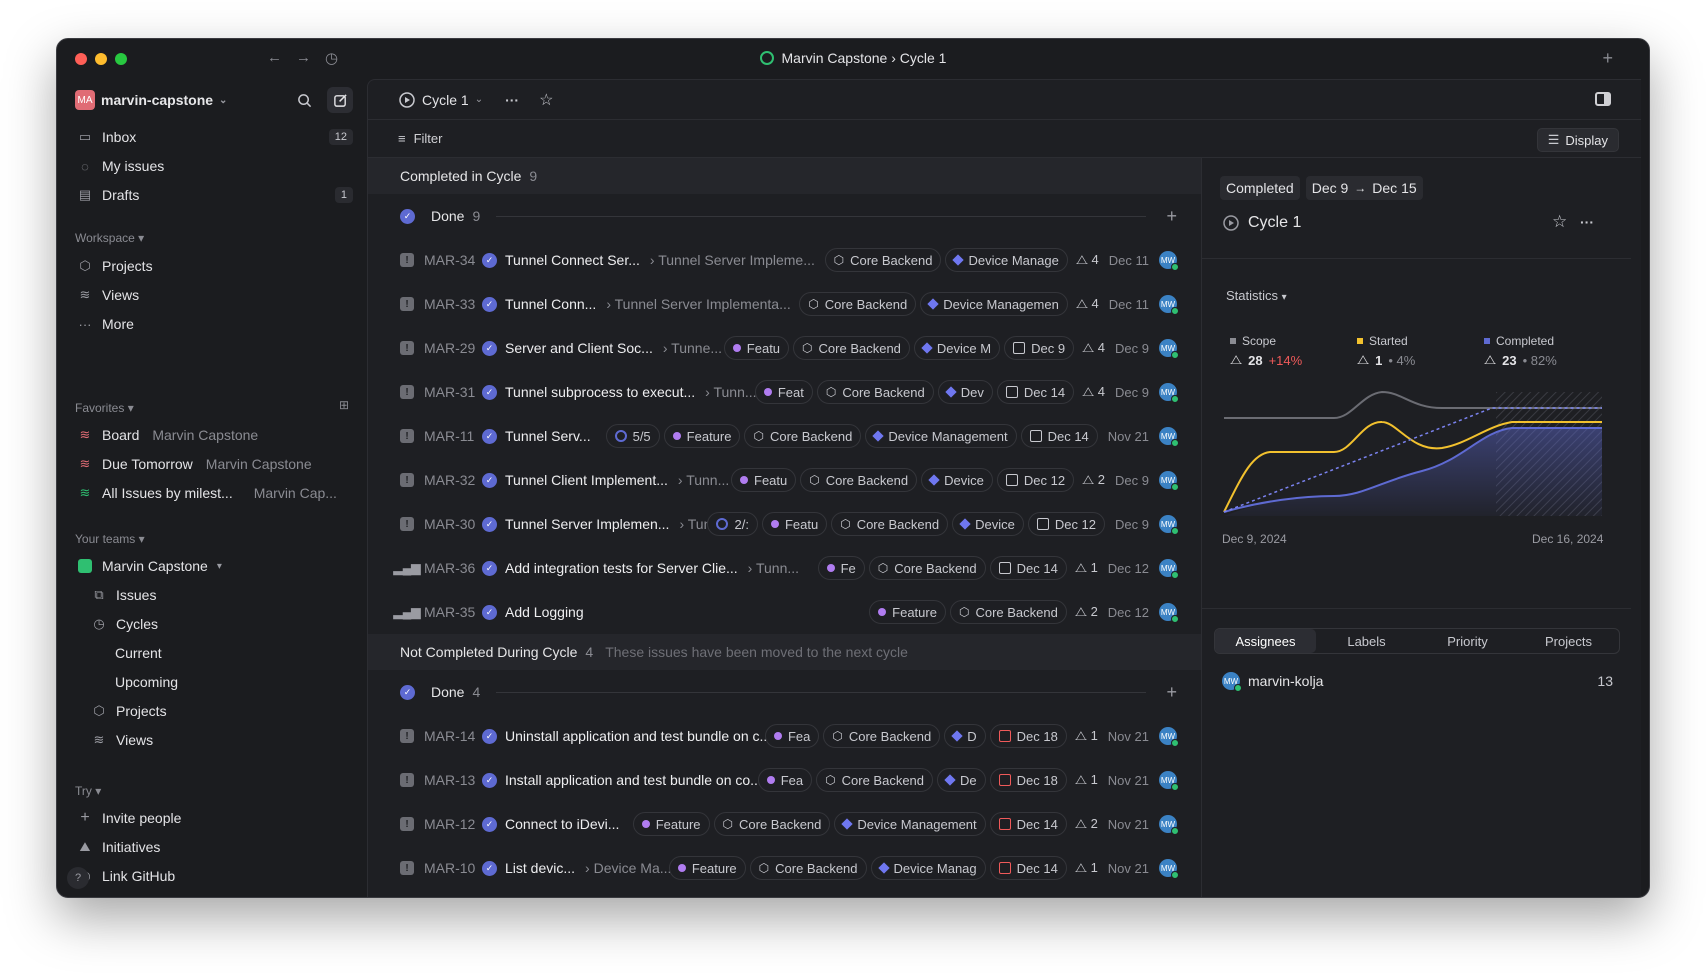 The image size is (1706, 973). Describe the element at coordinates (1039, 348) in the screenshot. I see `due-date-chip: Dec 9` at that location.